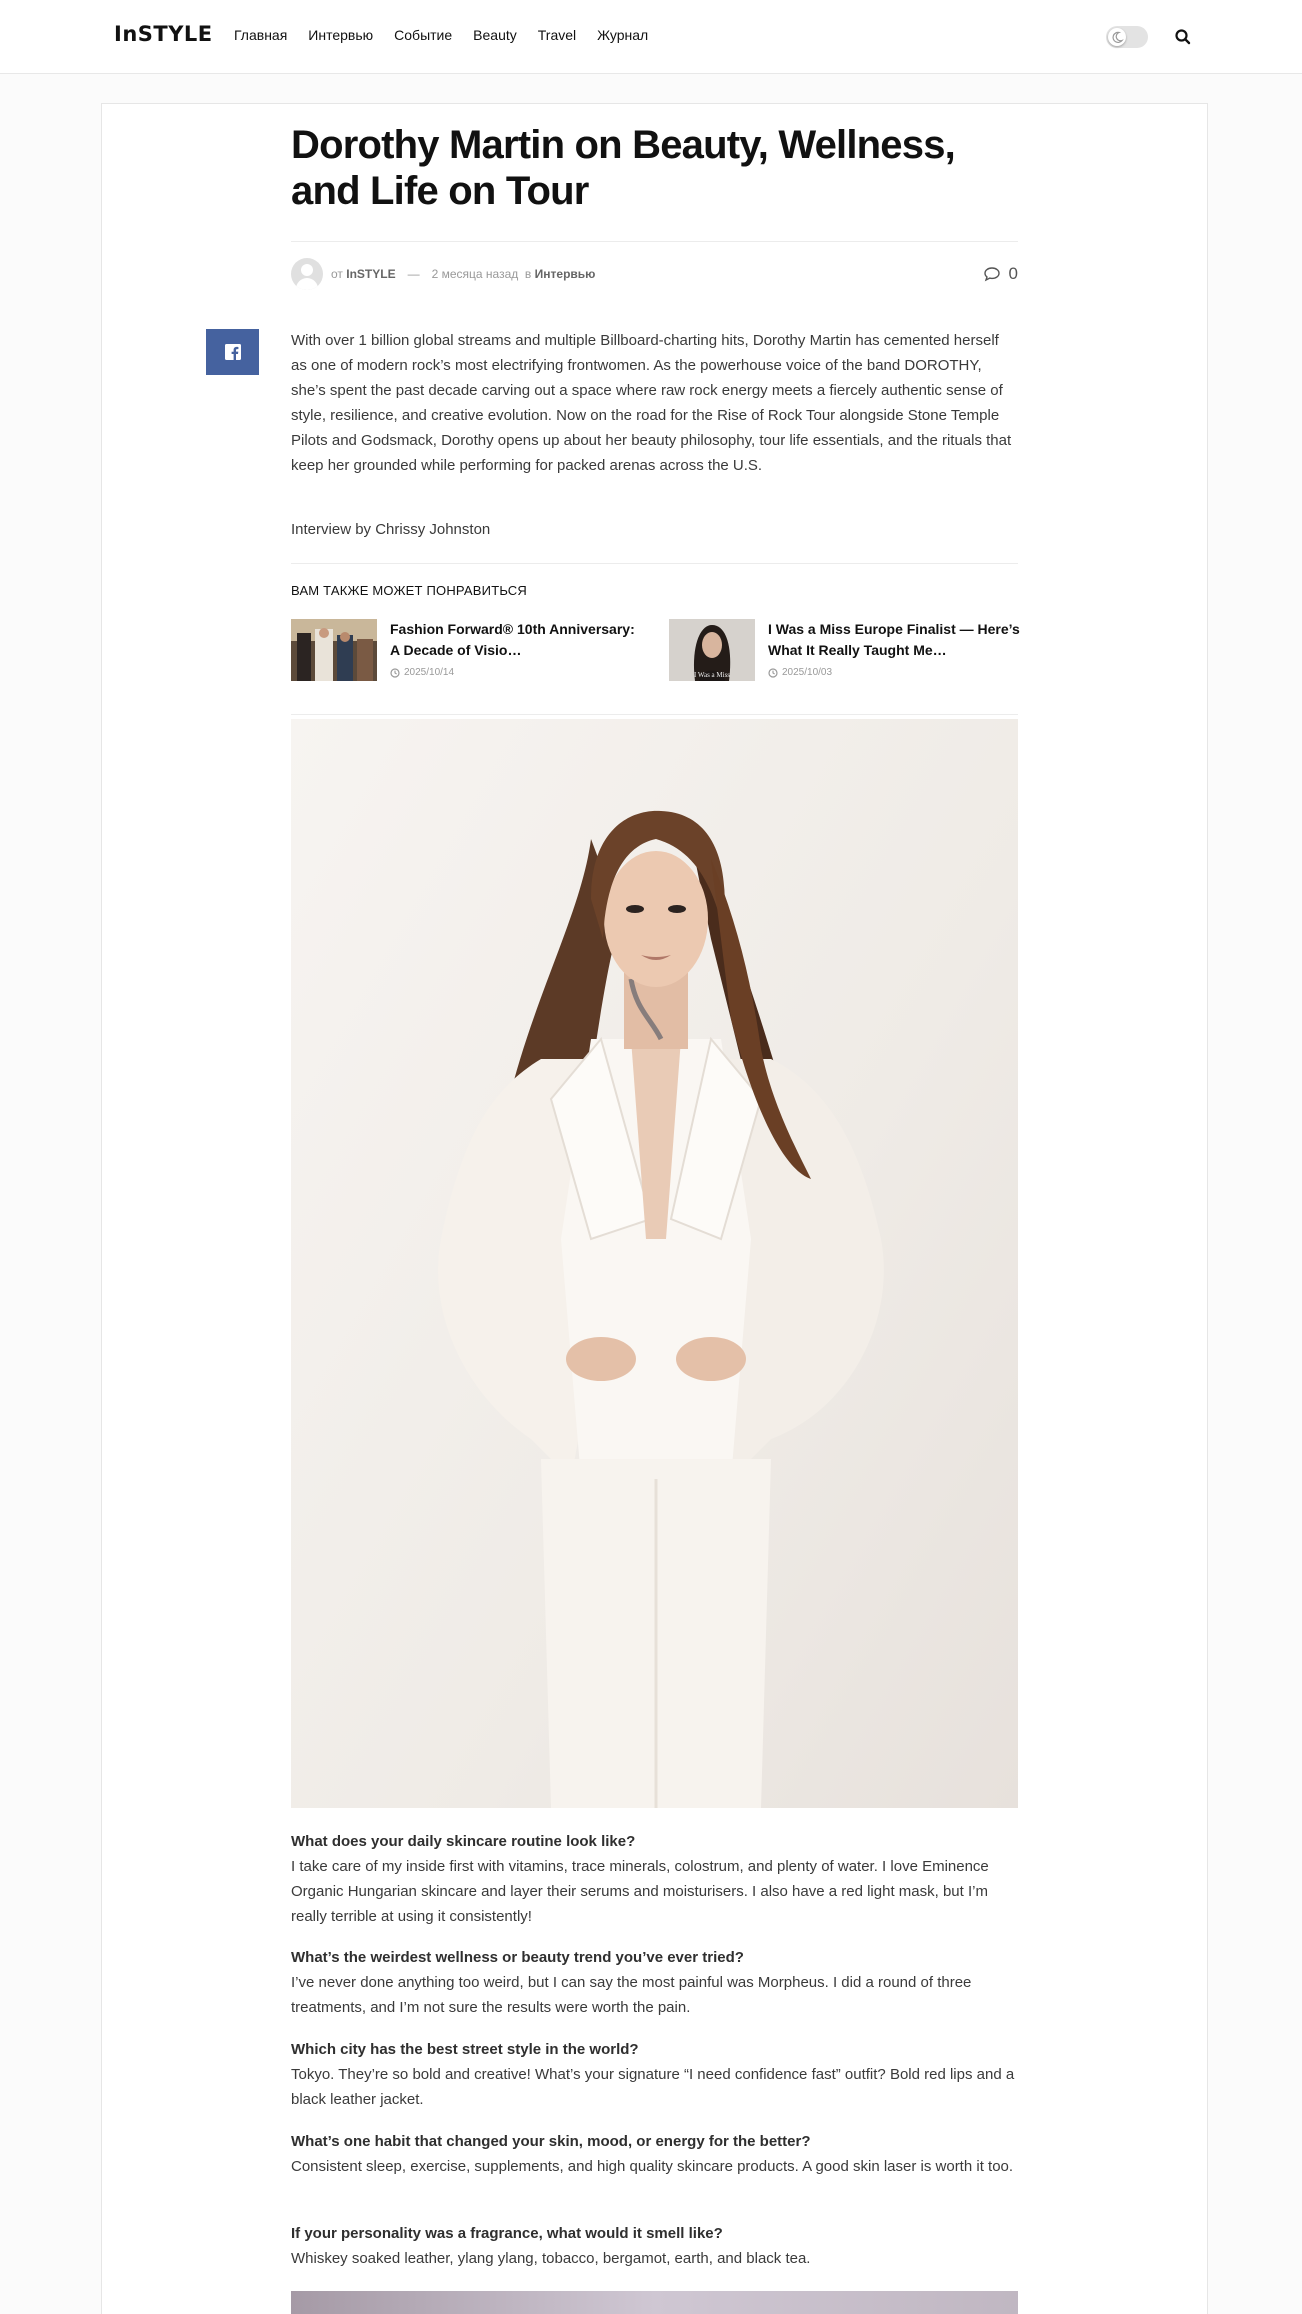  What do you see at coordinates (495, 35) in the screenshot?
I see `nav-beauty: Beauty` at bounding box center [495, 35].